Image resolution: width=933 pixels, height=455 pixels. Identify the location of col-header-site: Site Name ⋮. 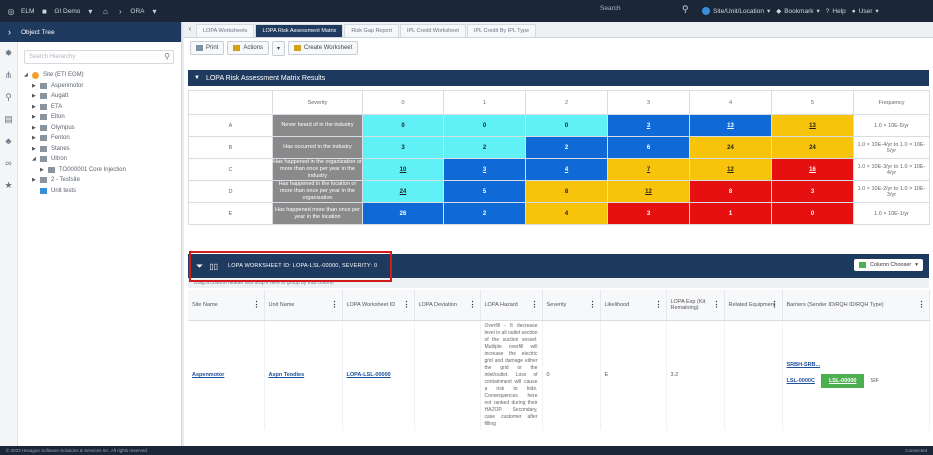
(226, 305).